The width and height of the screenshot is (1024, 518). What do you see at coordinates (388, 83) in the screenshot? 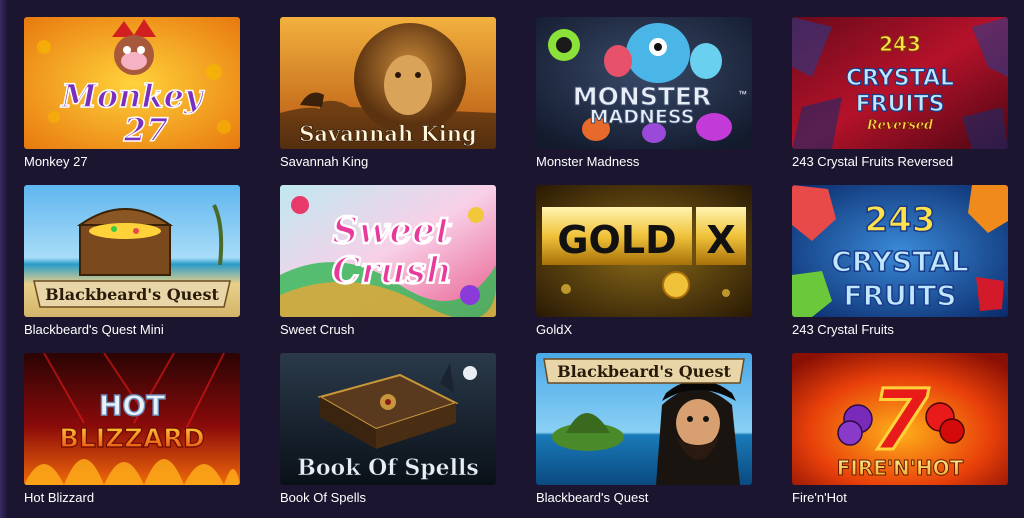
I see `game-thumbnail: Savannah King` at bounding box center [388, 83].